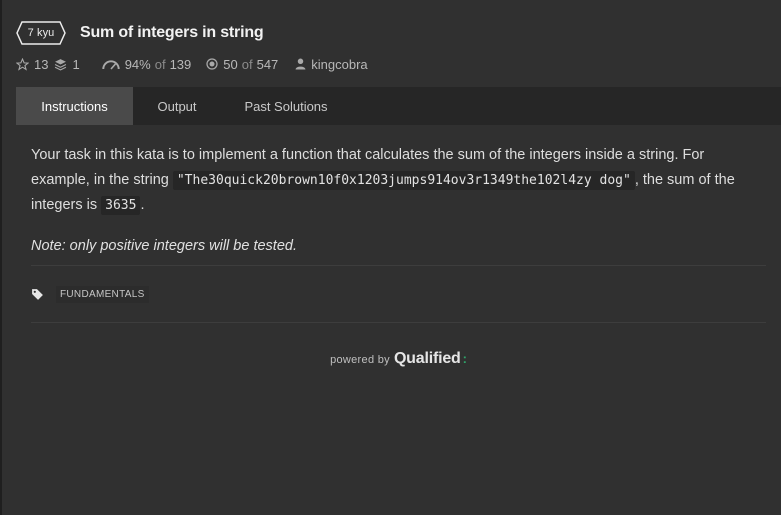 Image resolution: width=781 pixels, height=515 pixels. Describe the element at coordinates (142, 205) in the screenshot. I see `description-period: .` at that location.